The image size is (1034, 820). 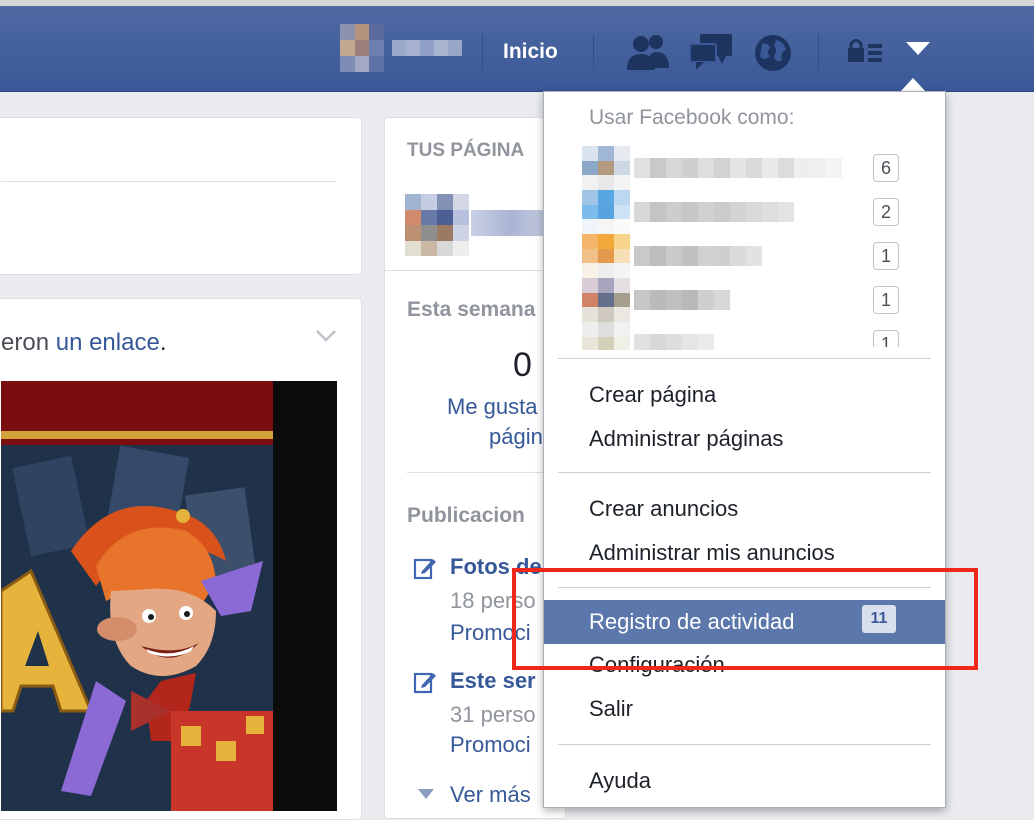 I want to click on create-ads-item: Crear anuncios, so click(x=663, y=509).